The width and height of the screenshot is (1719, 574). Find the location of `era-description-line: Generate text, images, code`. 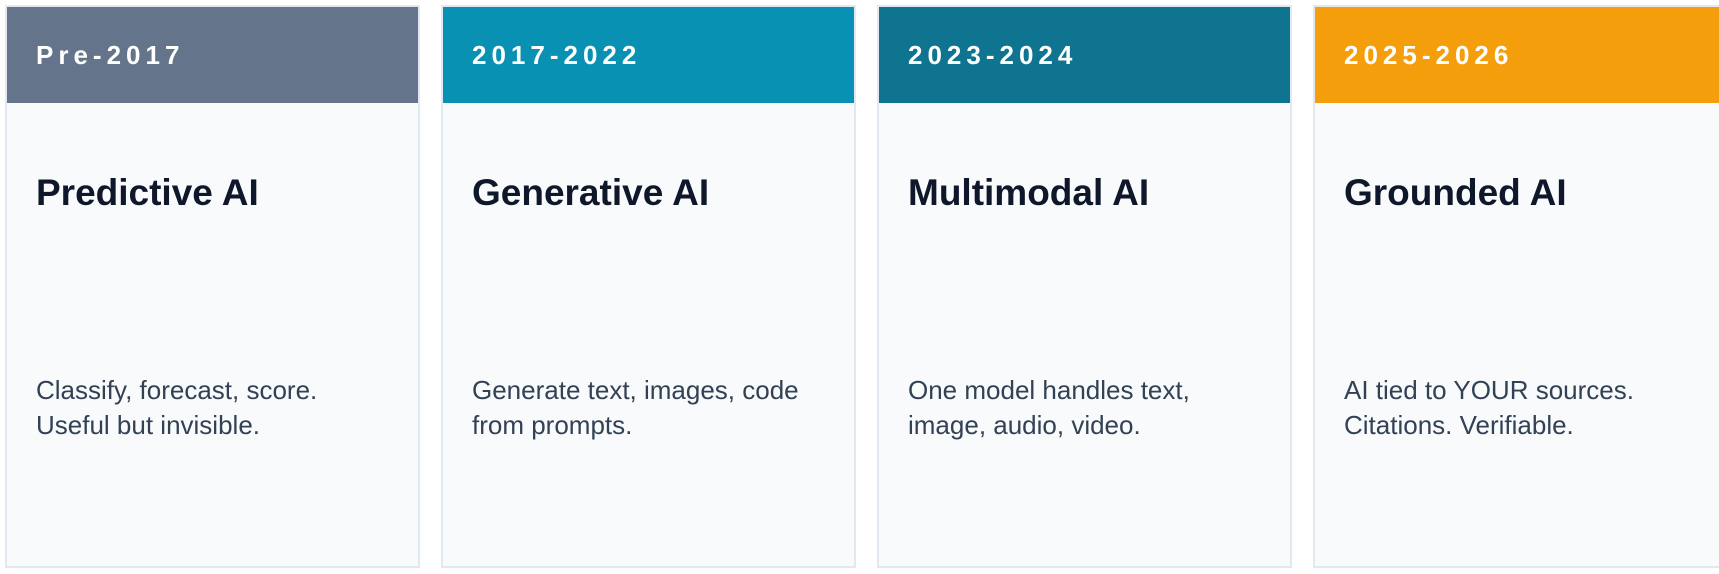

era-description-line: Generate text, images, code is located at coordinates (635, 390).